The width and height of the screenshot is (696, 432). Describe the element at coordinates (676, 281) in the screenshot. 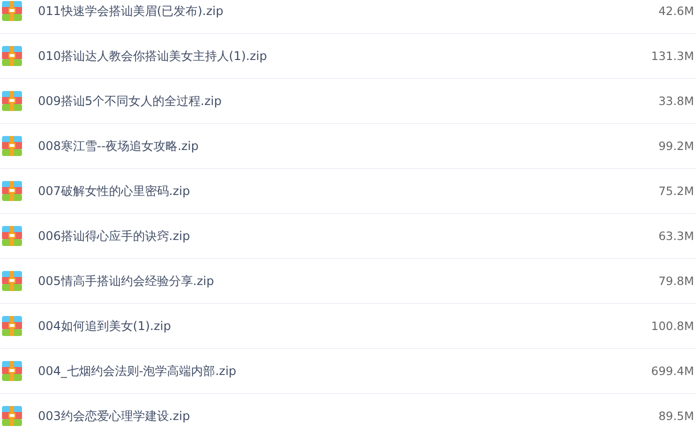

I see `file-size: 79.8M` at that location.